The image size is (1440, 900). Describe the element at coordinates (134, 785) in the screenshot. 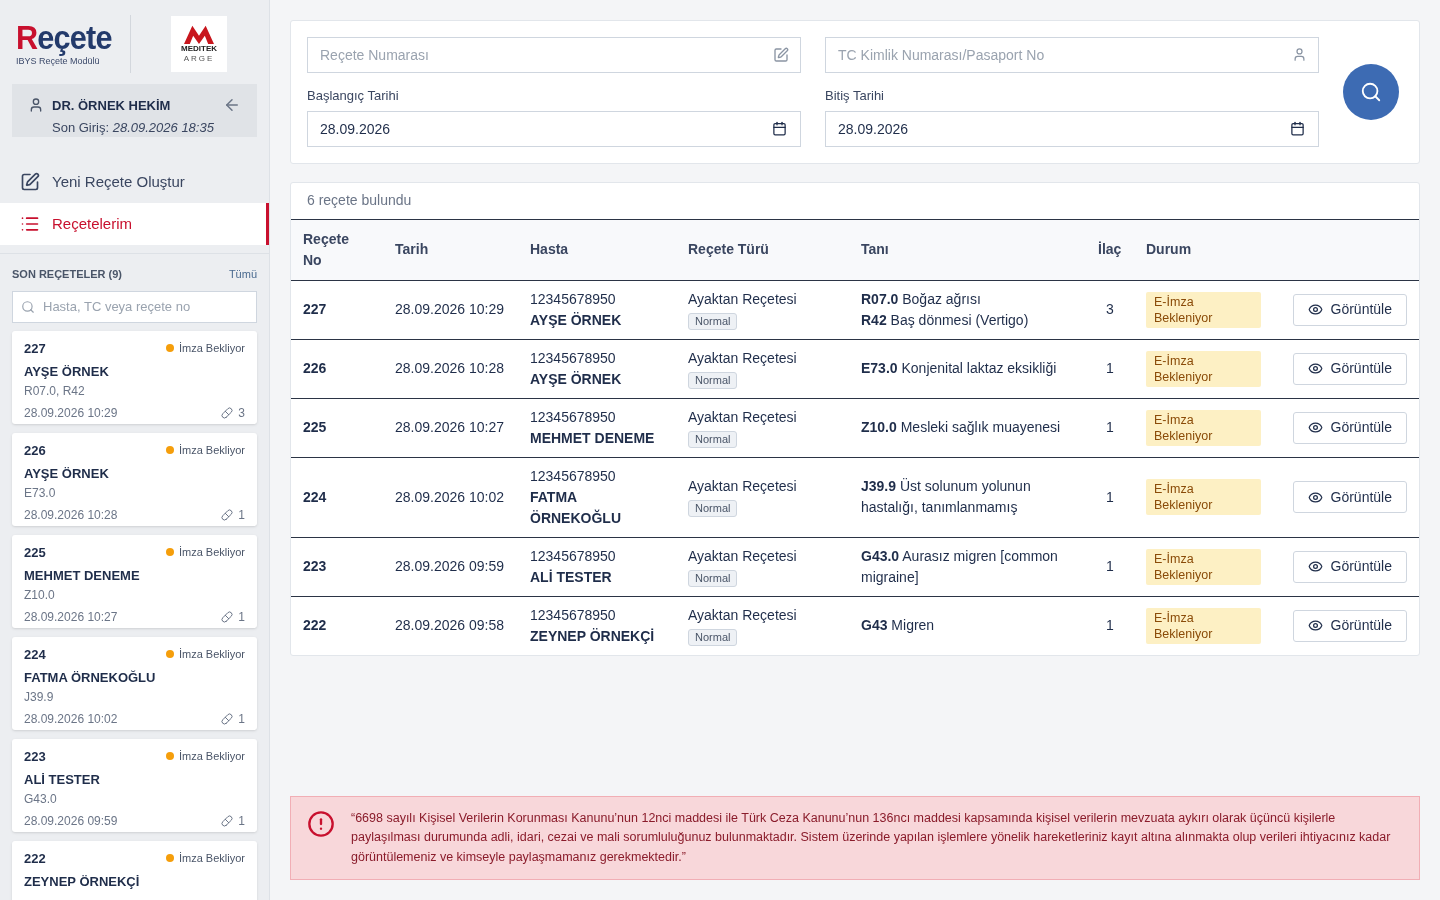

I see `recent-card: 223 İmza Bekliyor ALİ TESTER G43.0 28.09.2026 09:59 1` at that location.